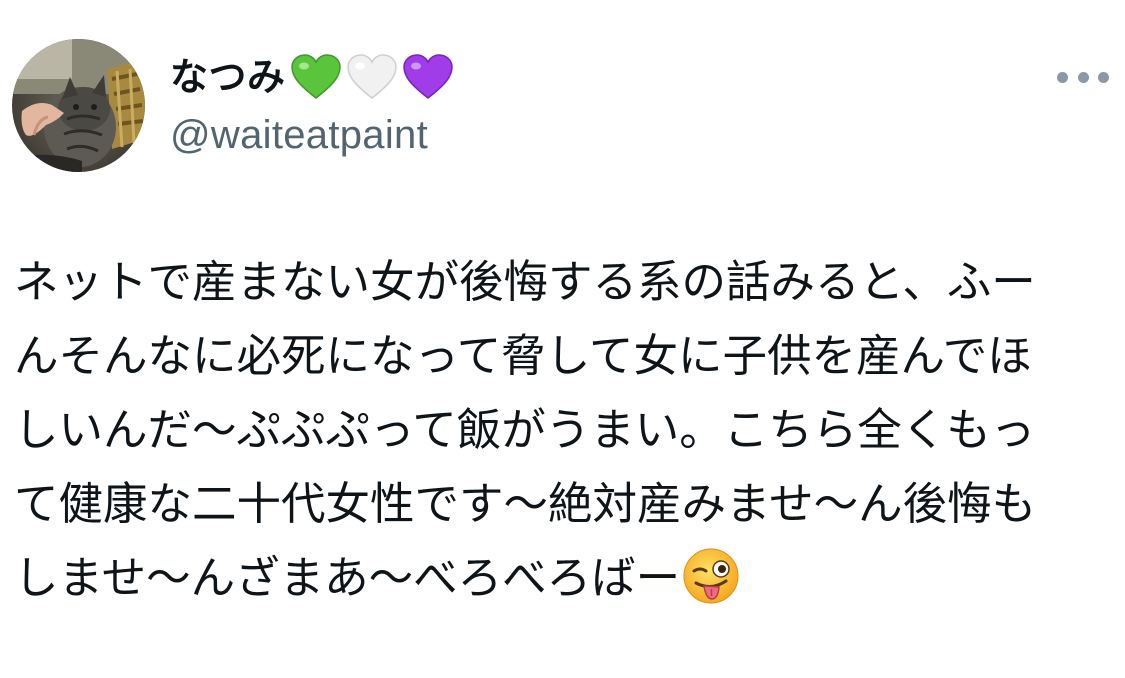  What do you see at coordinates (525, 504) in the screenshot?
I see `tweet-text-line: て健康な二十代女性です〜絶対産みませ〜ん後悔も` at bounding box center [525, 504].